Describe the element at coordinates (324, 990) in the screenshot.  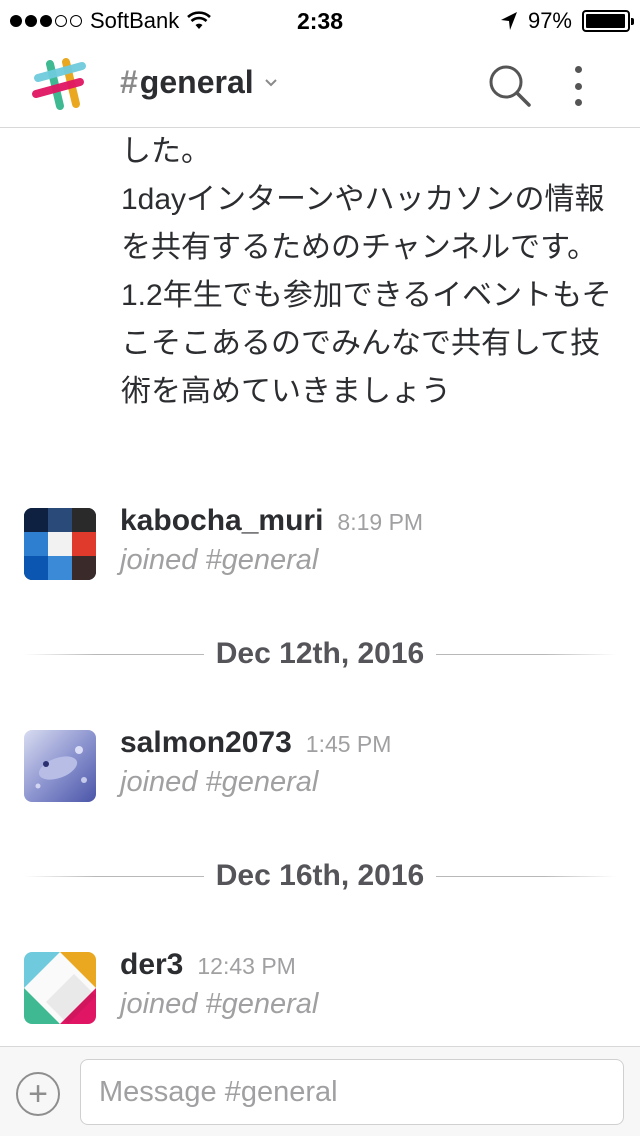
I see `list-item: der3 12:43 PM joined #general` at that location.